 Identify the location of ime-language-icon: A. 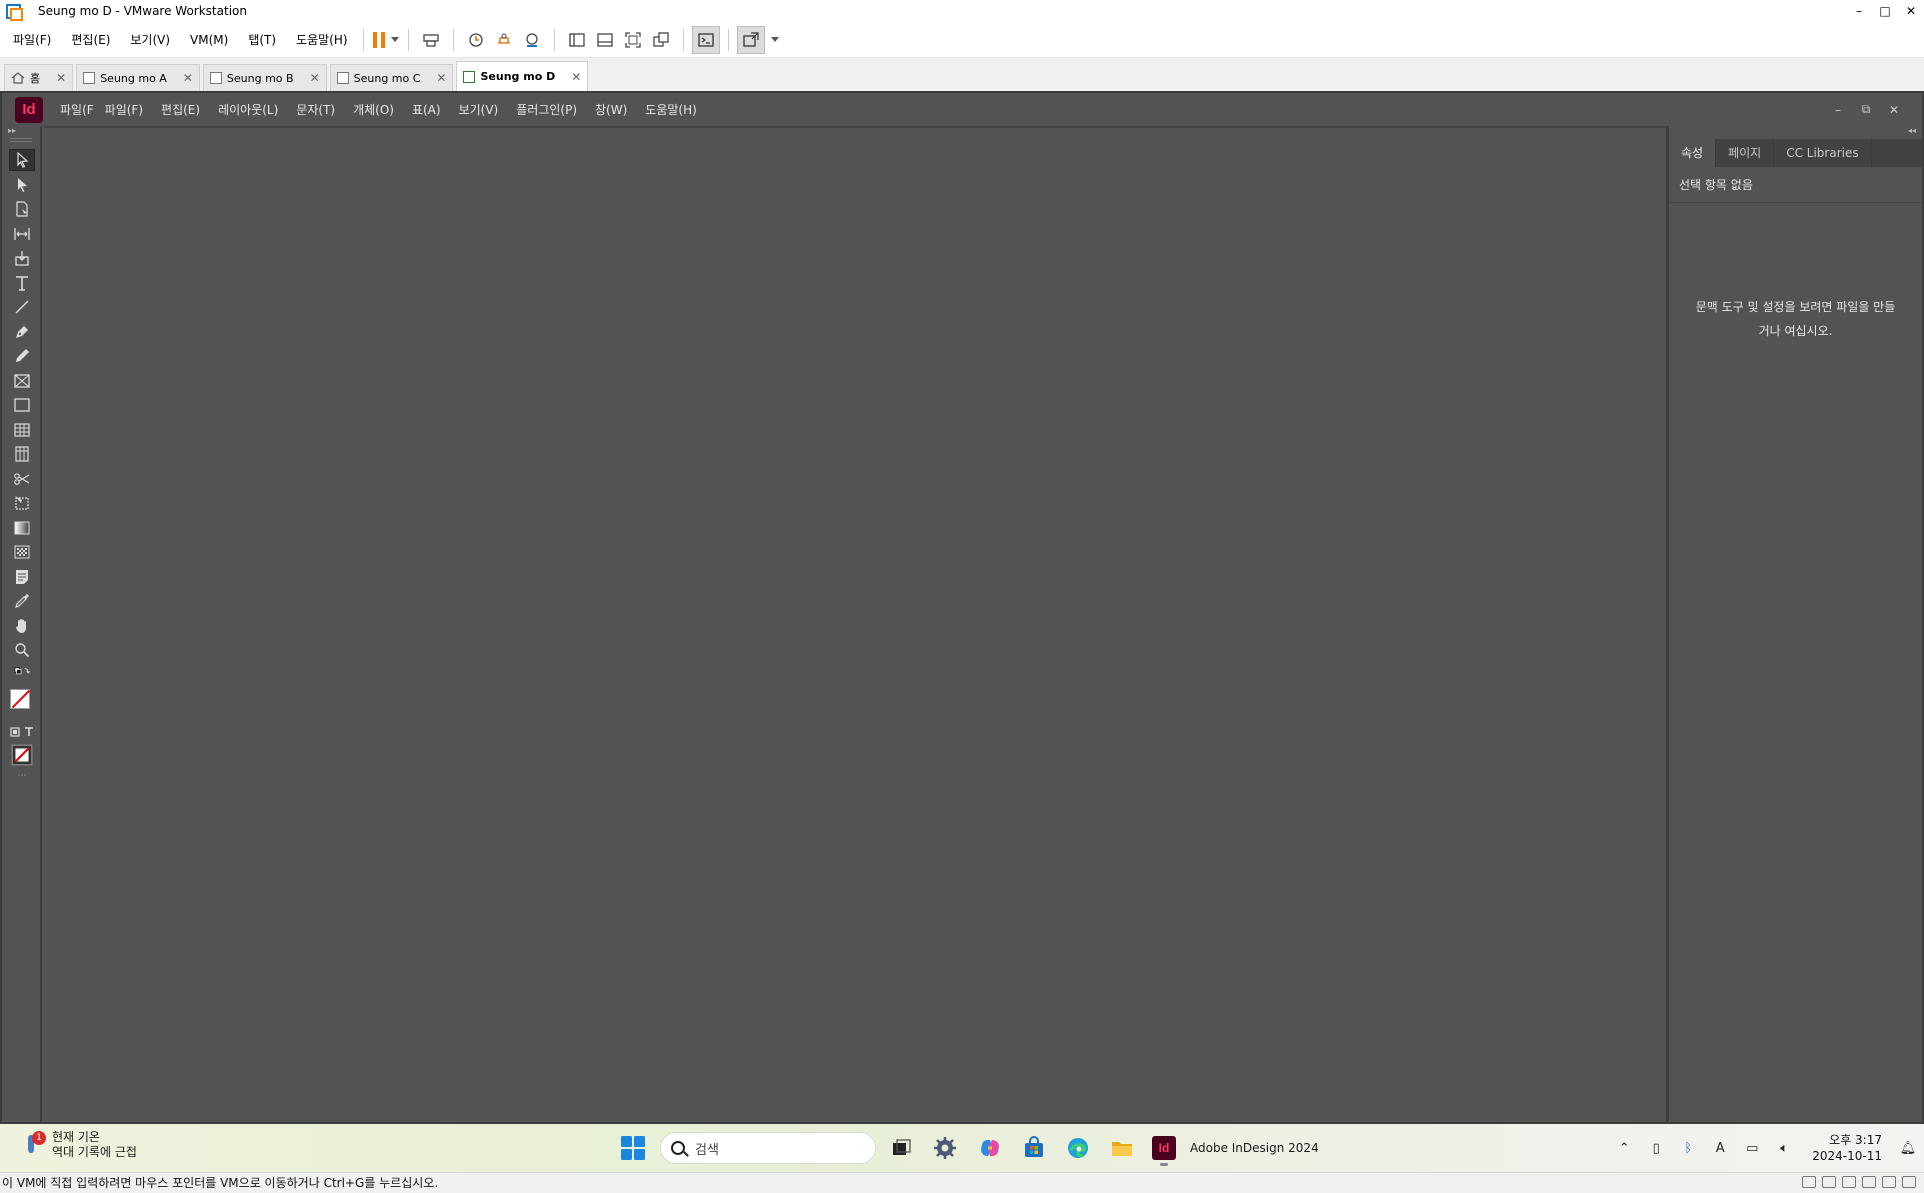
(1720, 1148).